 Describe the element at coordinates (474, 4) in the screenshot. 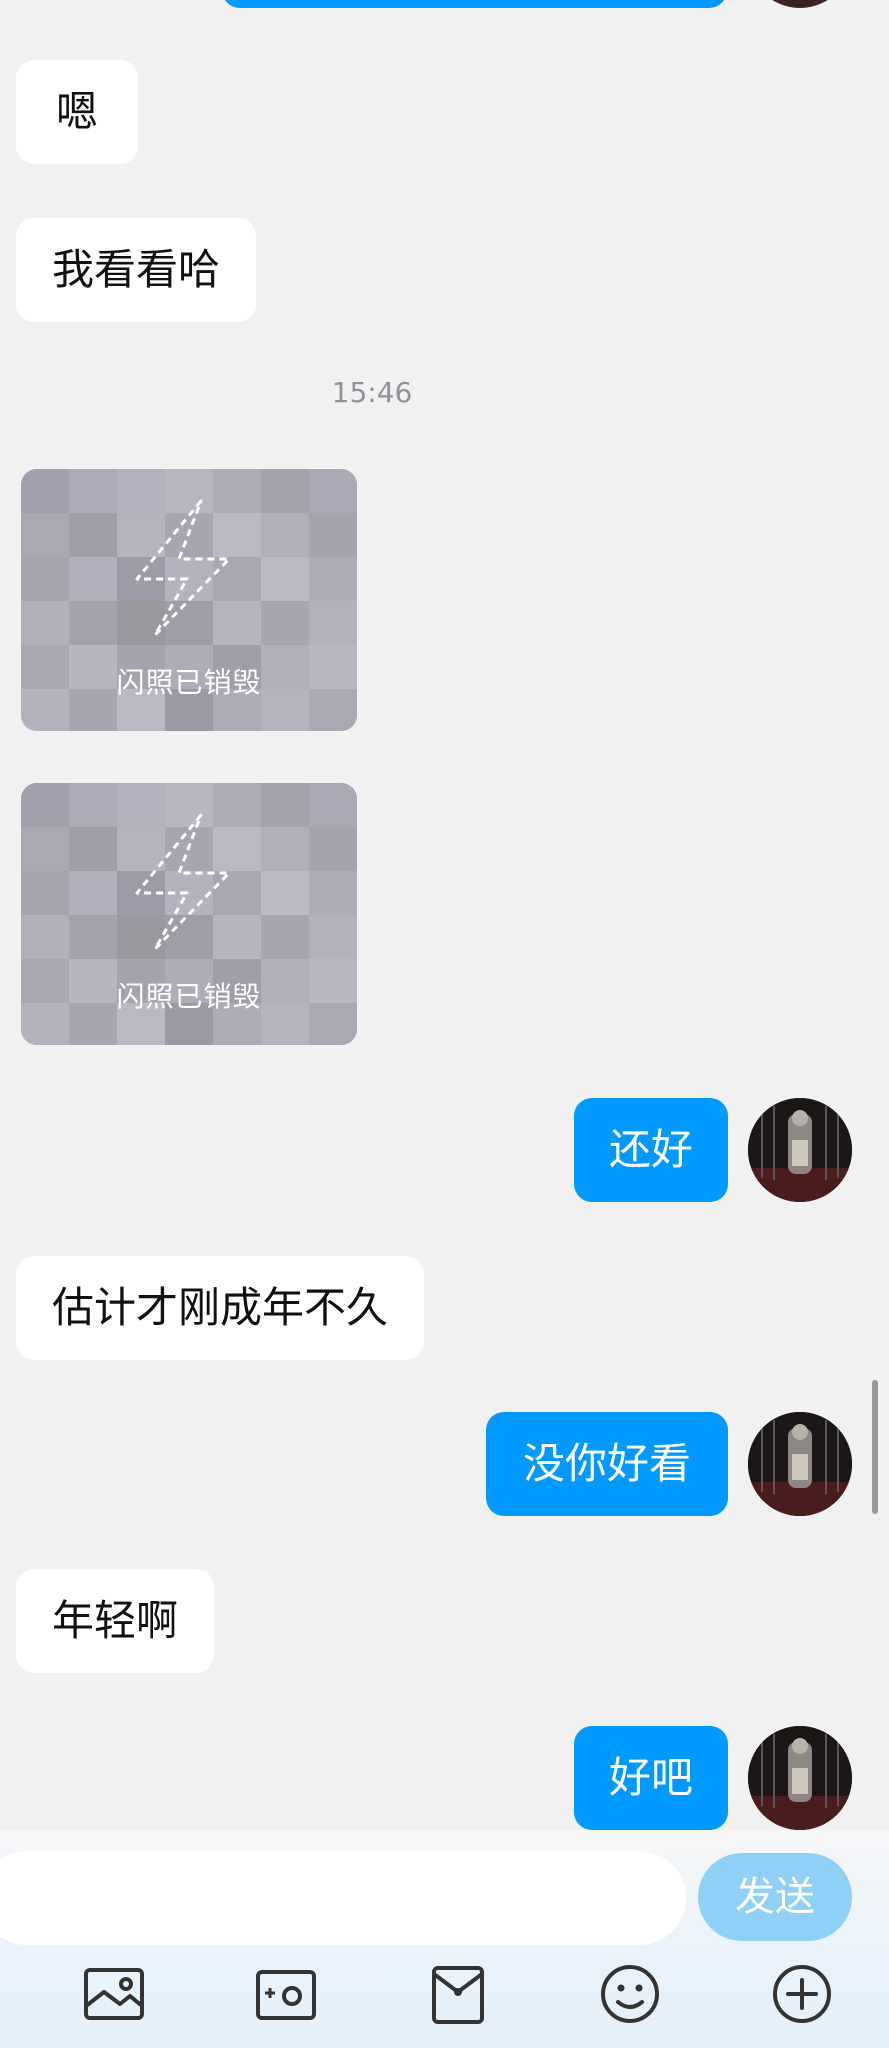

I see `partial-outgoing-bubble` at that location.